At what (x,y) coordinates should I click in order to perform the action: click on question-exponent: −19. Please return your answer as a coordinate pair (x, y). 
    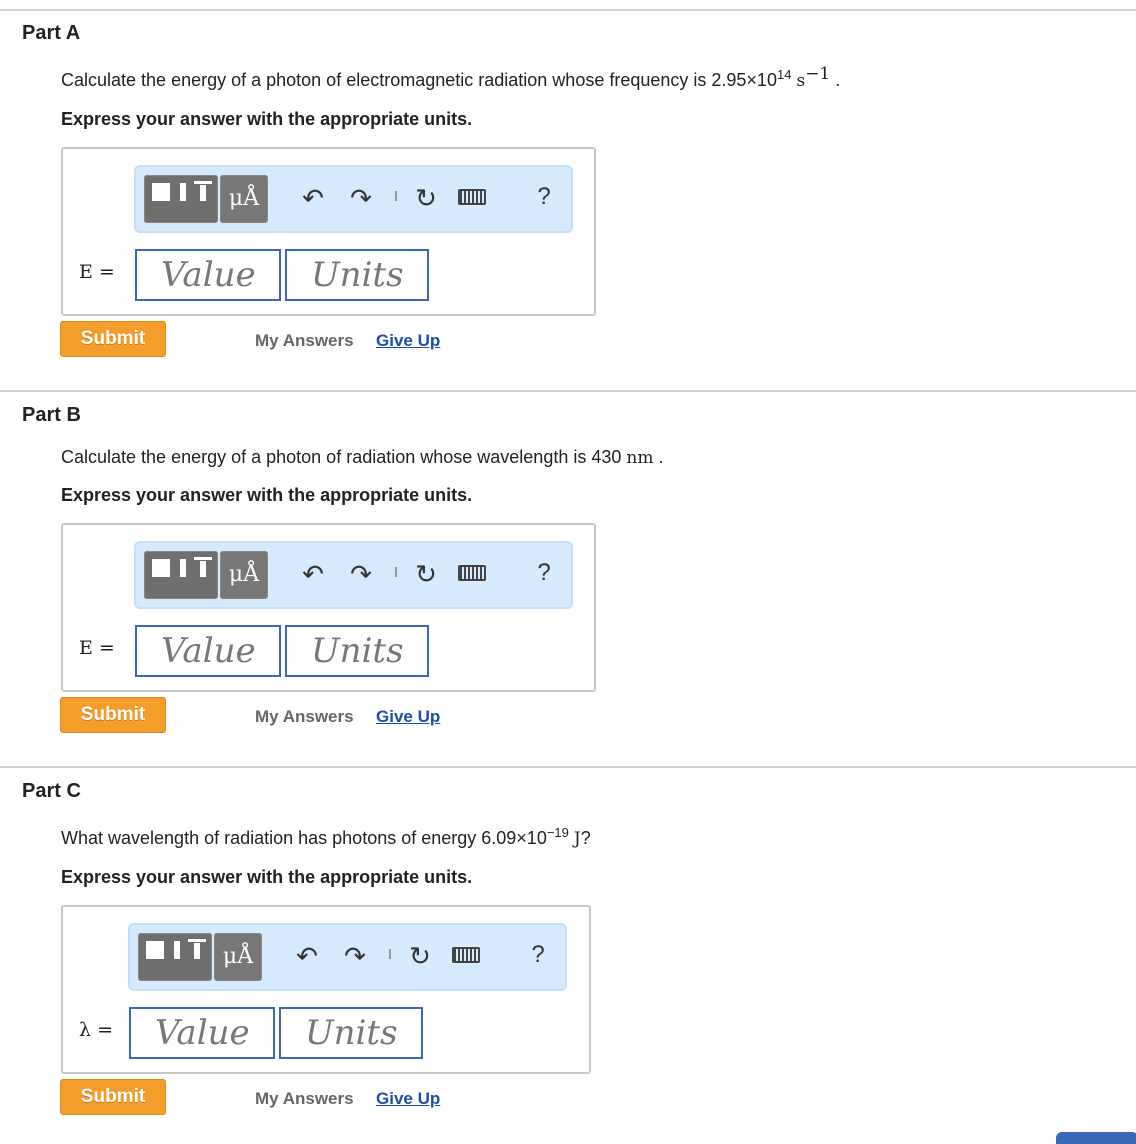
    Looking at the image, I should click on (557, 832).